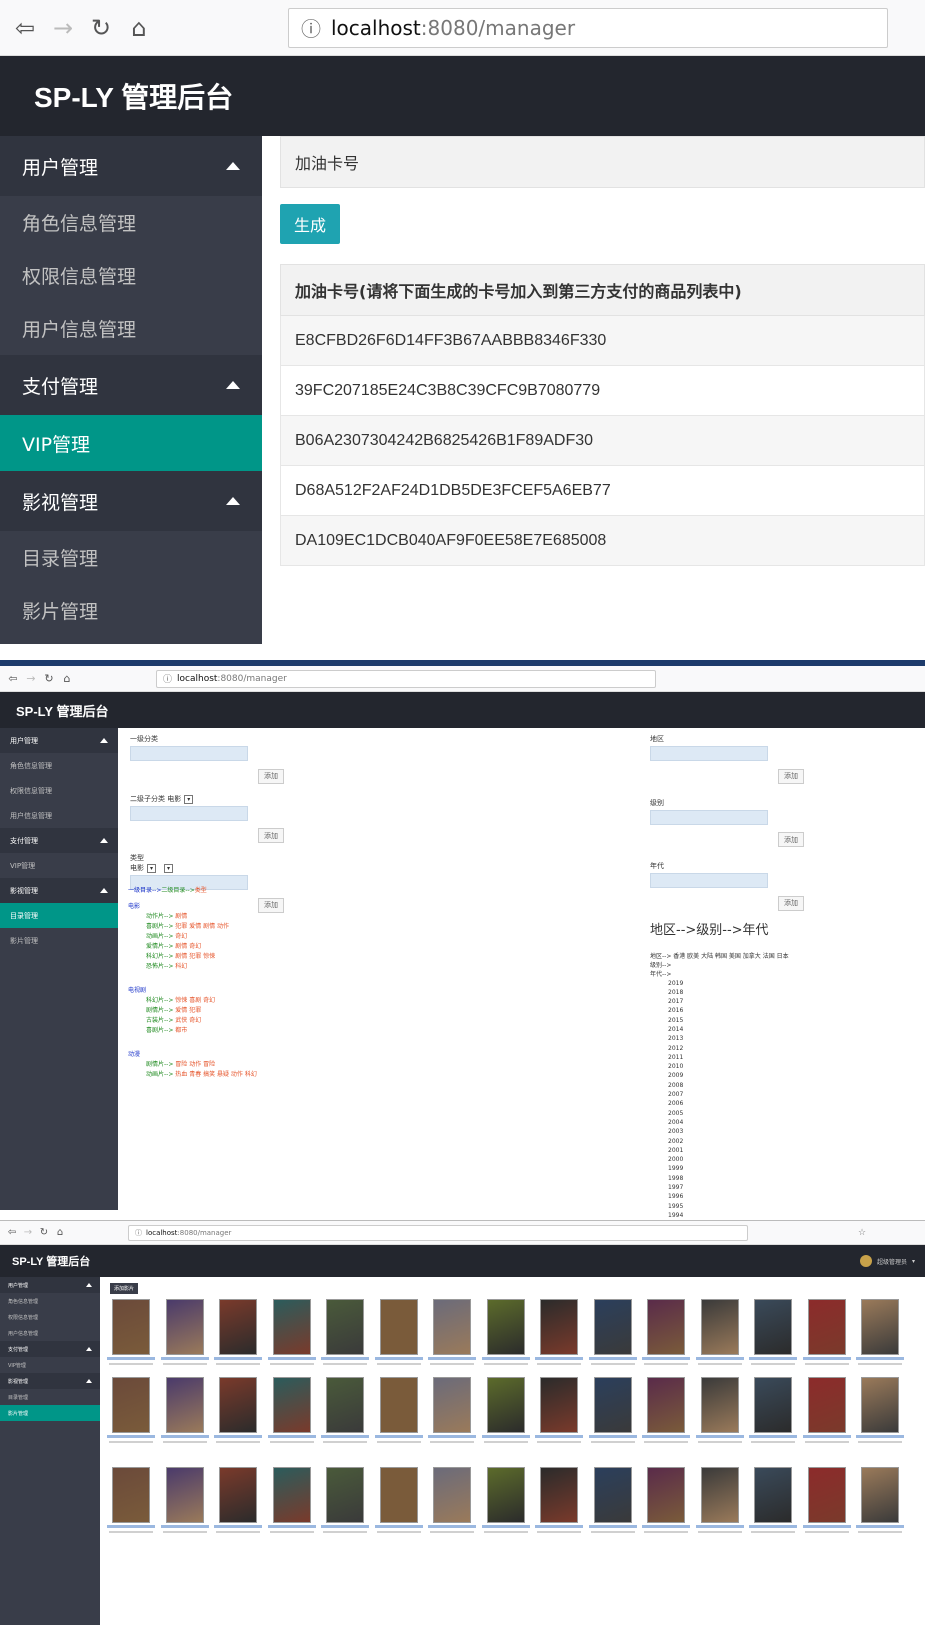 Image resolution: width=925 pixels, height=1625 pixels. What do you see at coordinates (271, 835) in the screenshot?
I see `add-second-cat-button: 添加` at bounding box center [271, 835].